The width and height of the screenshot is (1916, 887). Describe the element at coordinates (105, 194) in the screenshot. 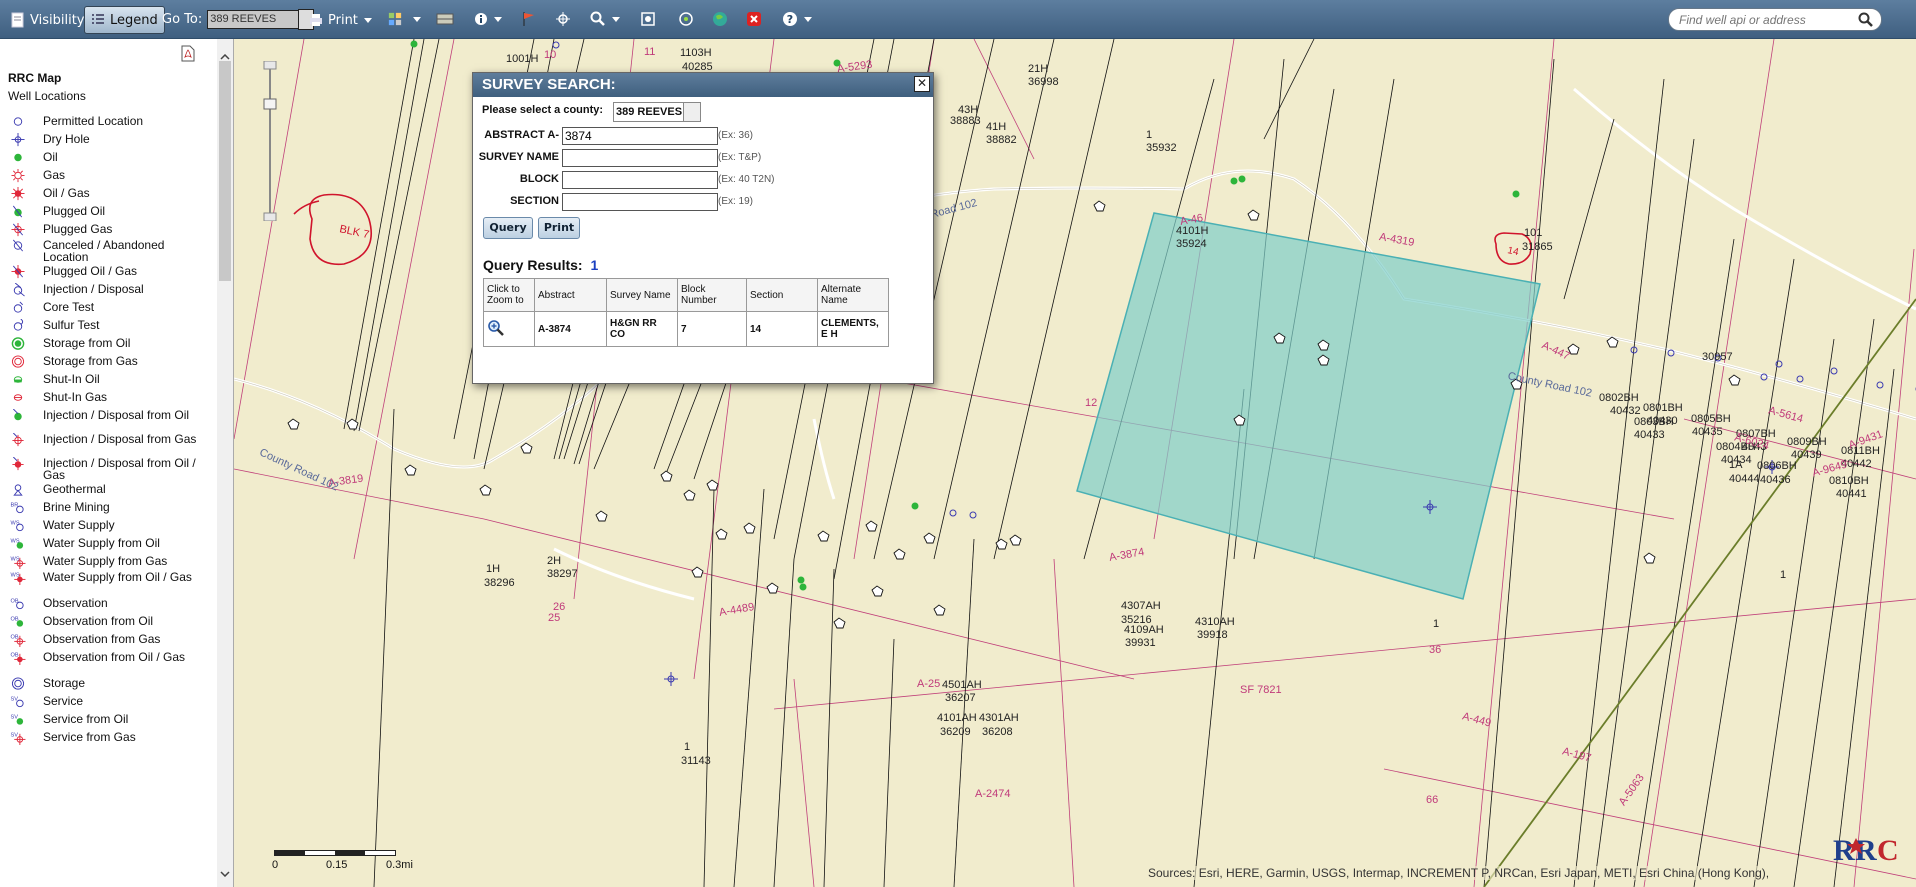

I see `legend-item: Oil / Gas` at that location.